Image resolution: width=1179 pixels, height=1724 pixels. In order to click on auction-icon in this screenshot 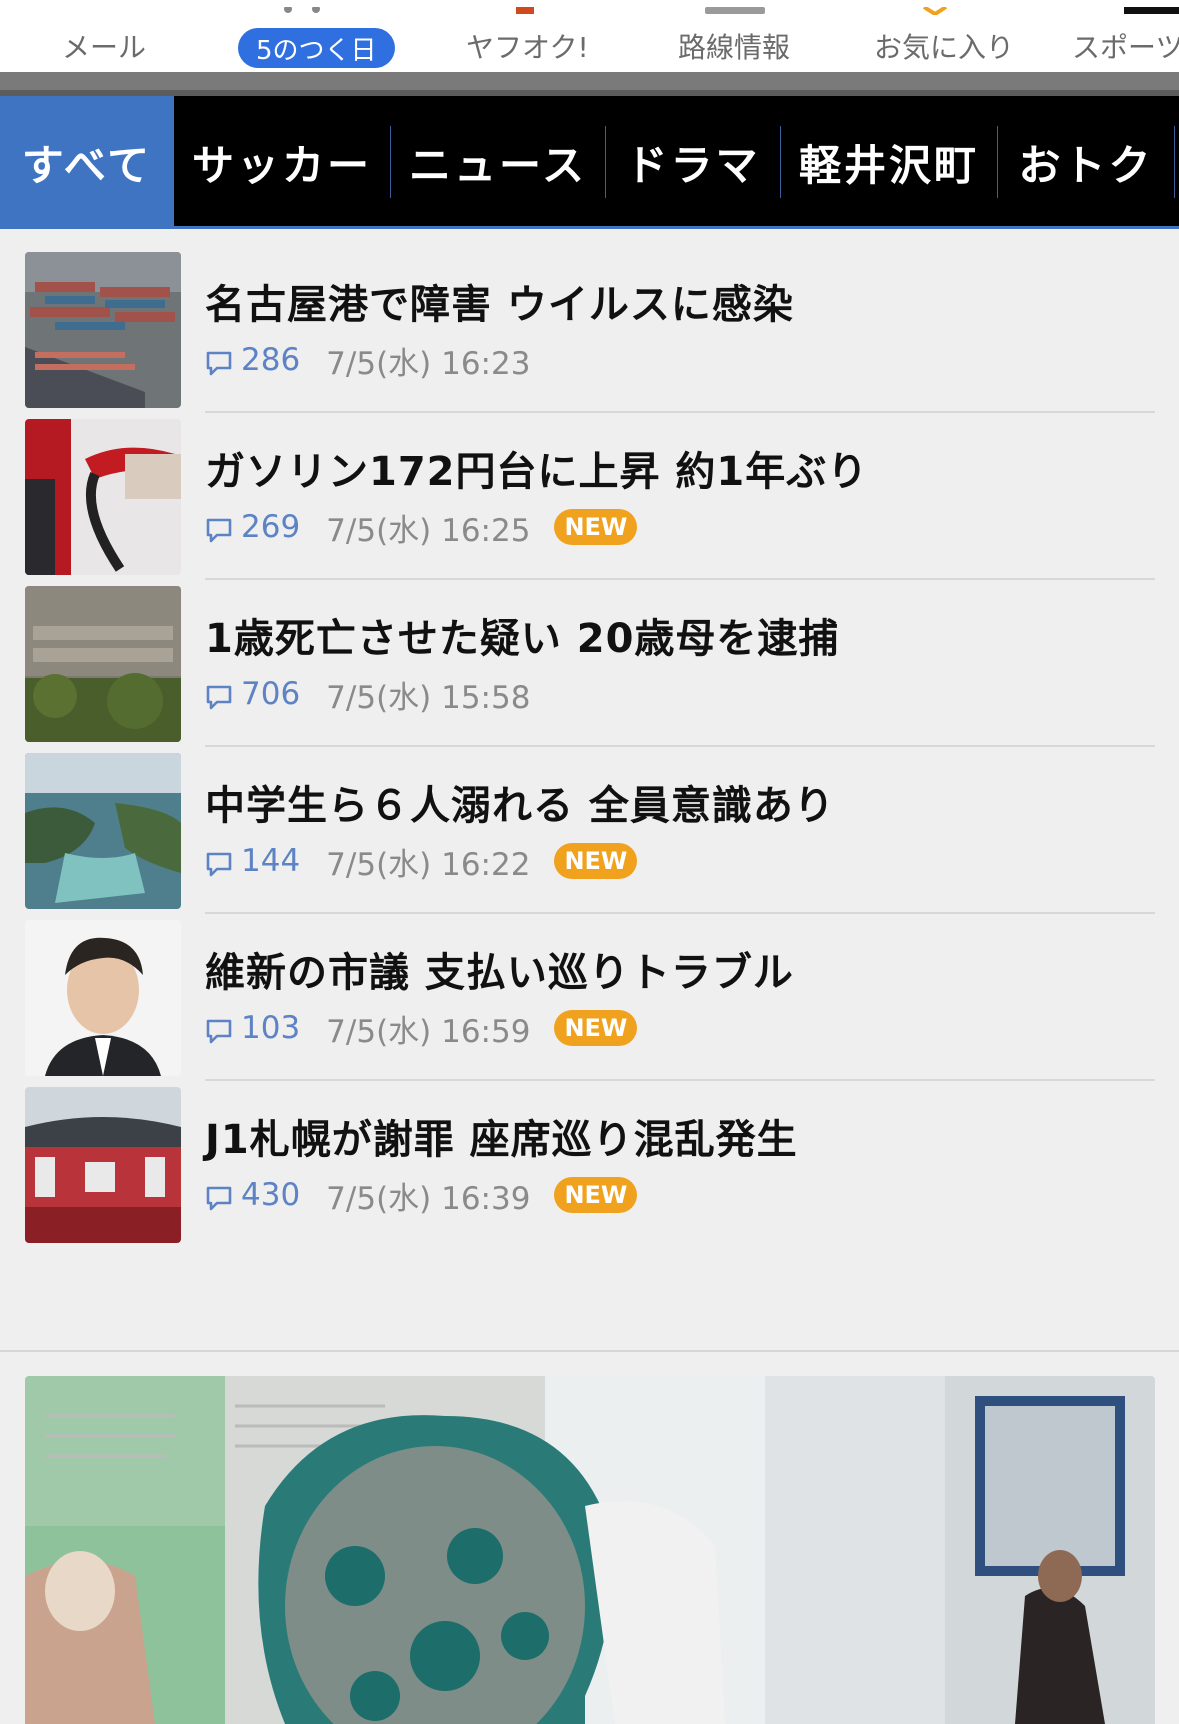, I will do `click(525, 7)`.